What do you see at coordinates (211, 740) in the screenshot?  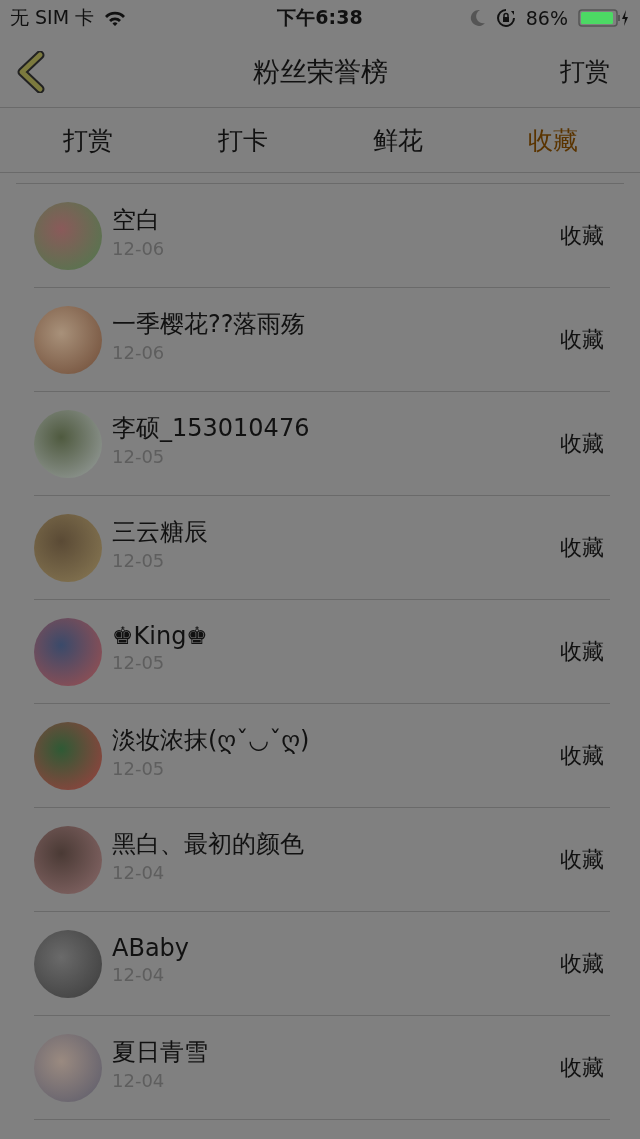 I see `fan-name: 淡妆浓抹(ღˇ◡ˇღ)` at bounding box center [211, 740].